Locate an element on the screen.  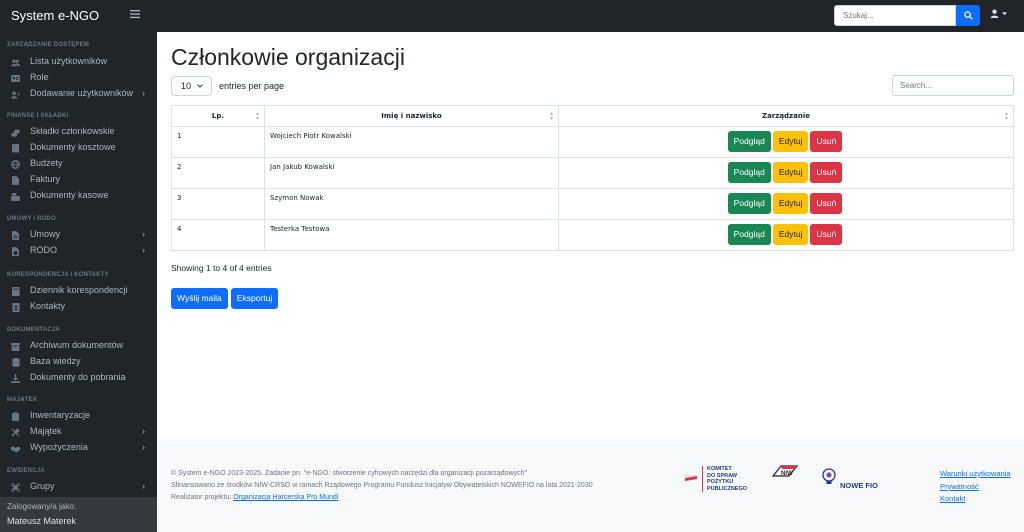
column-header-name: Imię i nazwisko ▴ ▾ is located at coordinates (411, 116).